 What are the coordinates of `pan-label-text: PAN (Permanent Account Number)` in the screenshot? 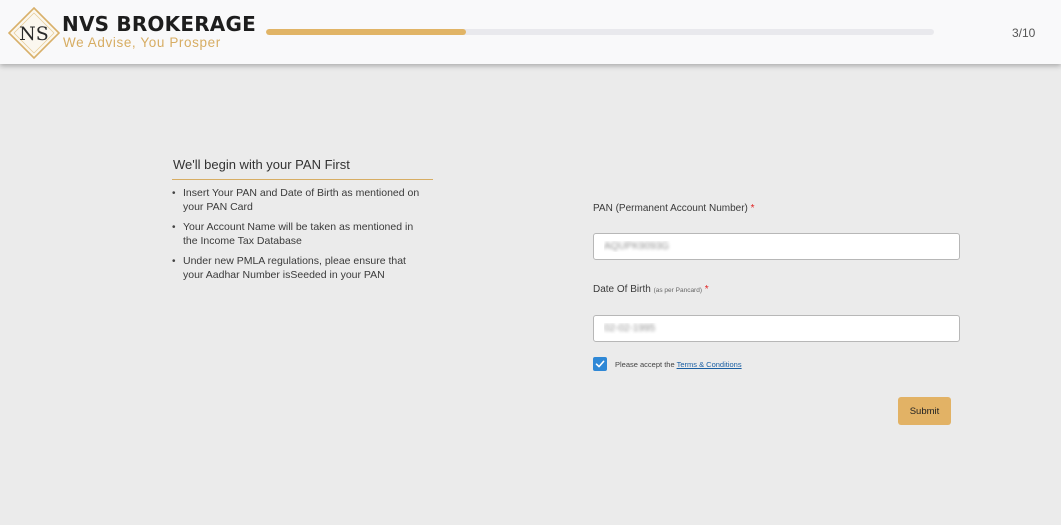 It's located at (670, 208).